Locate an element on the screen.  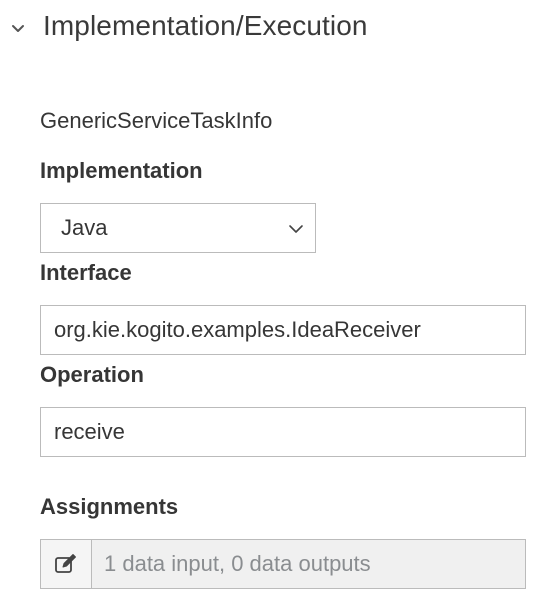
operation-label: Operation is located at coordinates (92, 374).